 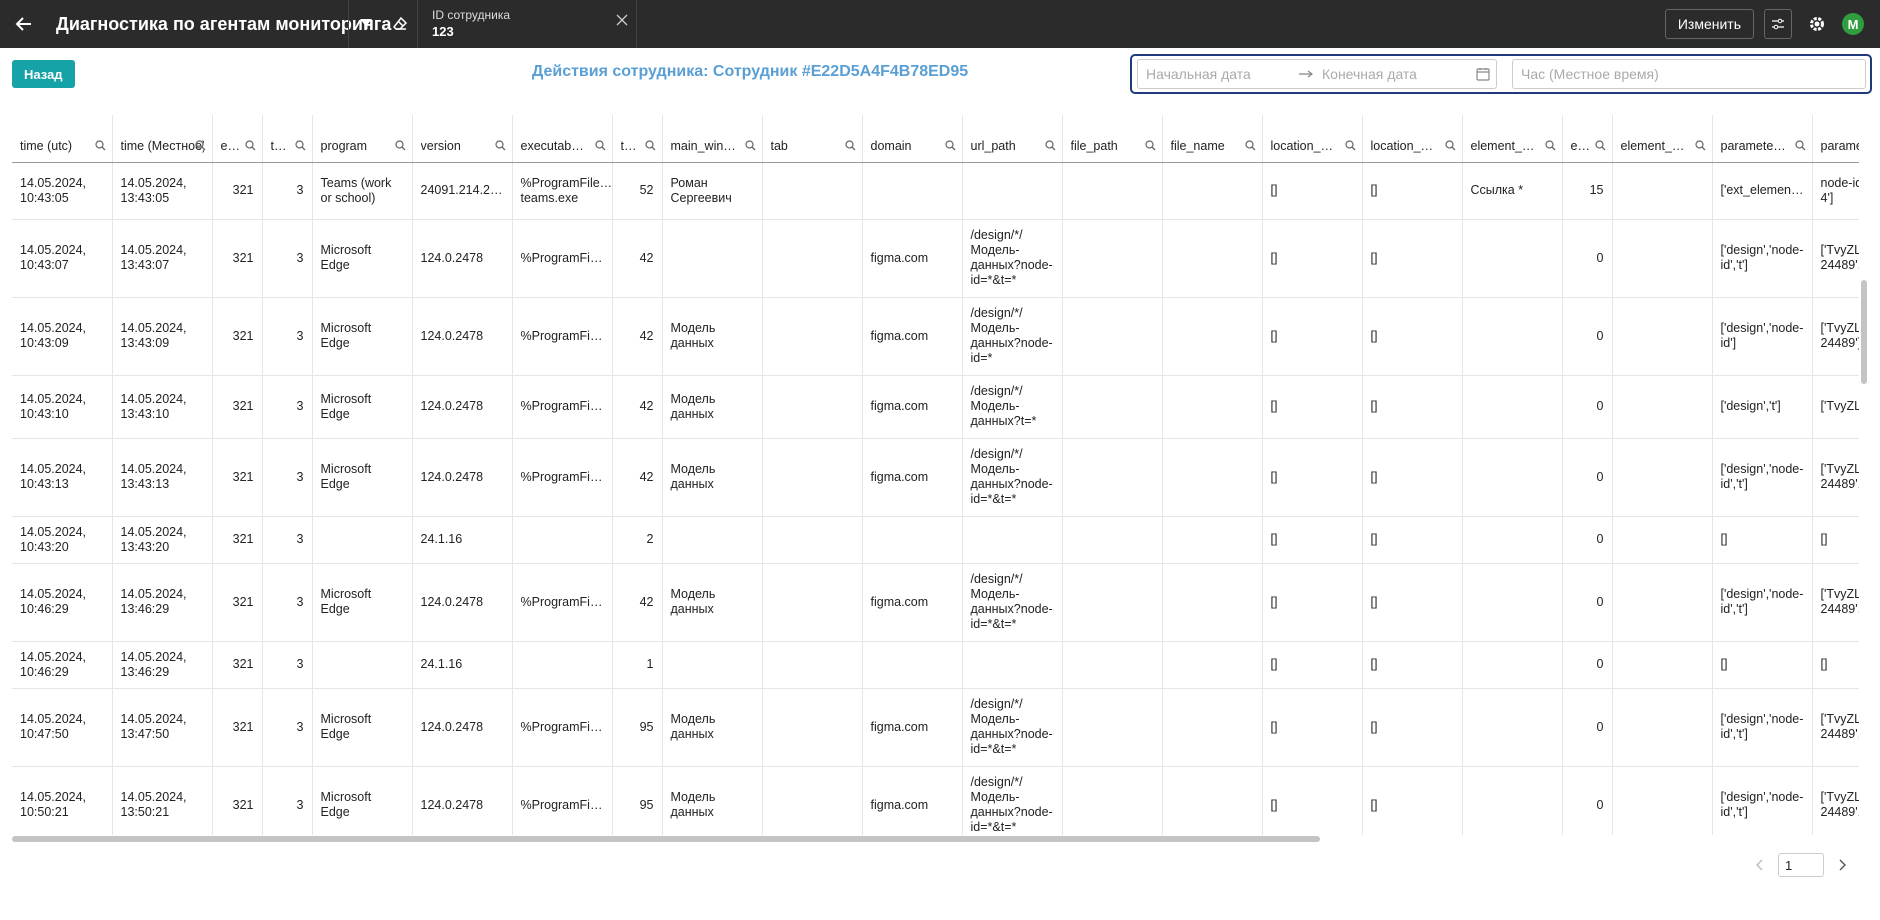 I want to click on column-header: url_path, so click(x=1012, y=139).